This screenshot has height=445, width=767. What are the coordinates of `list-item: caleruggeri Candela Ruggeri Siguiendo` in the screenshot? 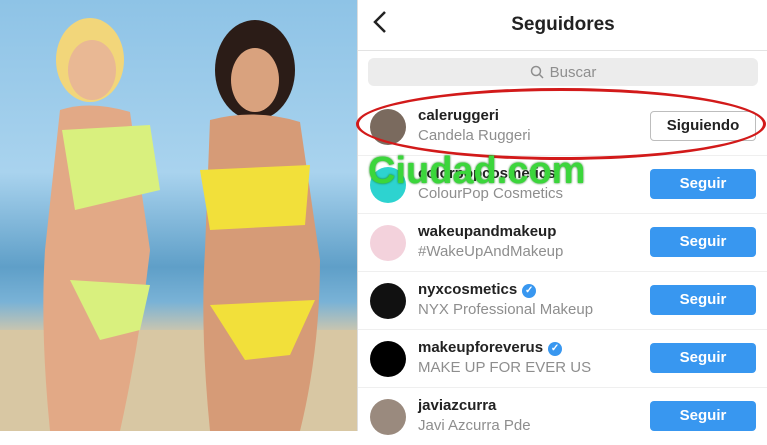 It's located at (562, 126).